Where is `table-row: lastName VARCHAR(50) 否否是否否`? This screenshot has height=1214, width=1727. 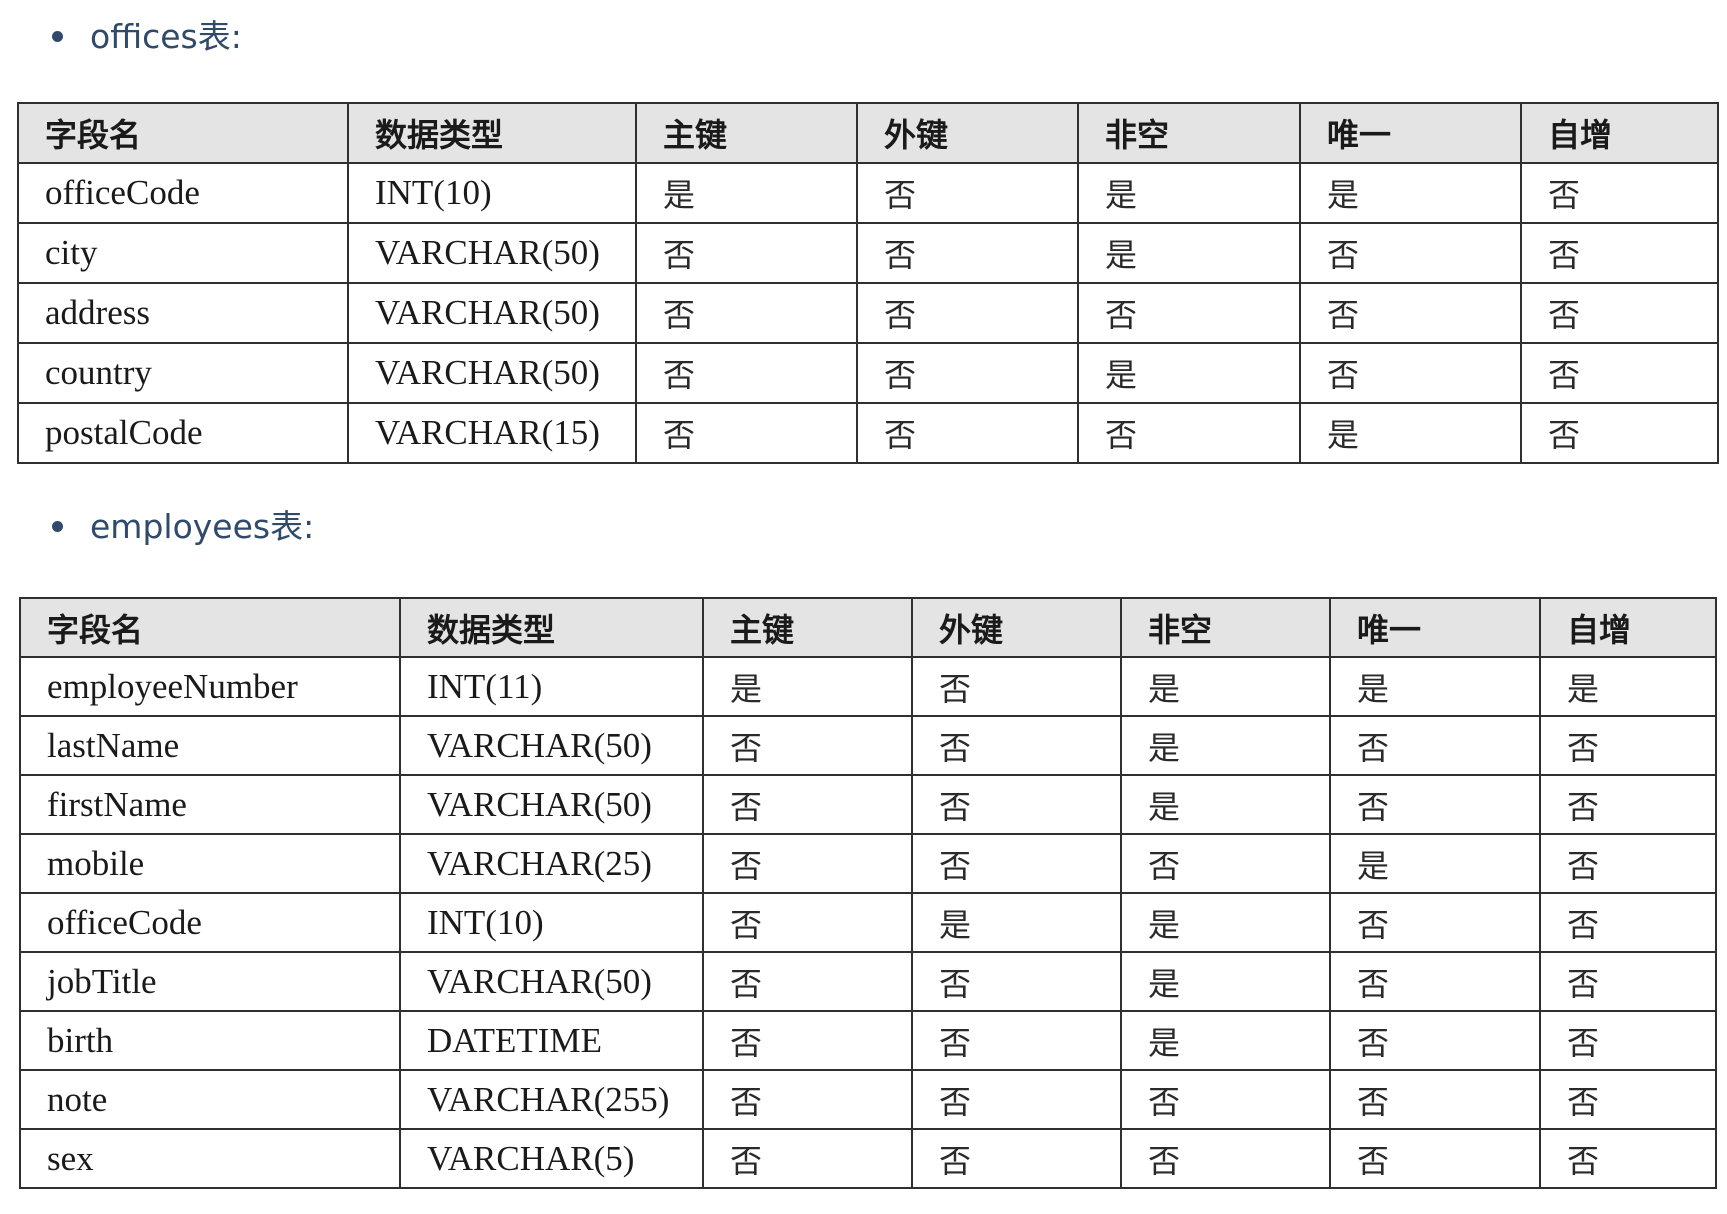
table-row: lastName VARCHAR(50) 否否是否否 is located at coordinates (868, 745).